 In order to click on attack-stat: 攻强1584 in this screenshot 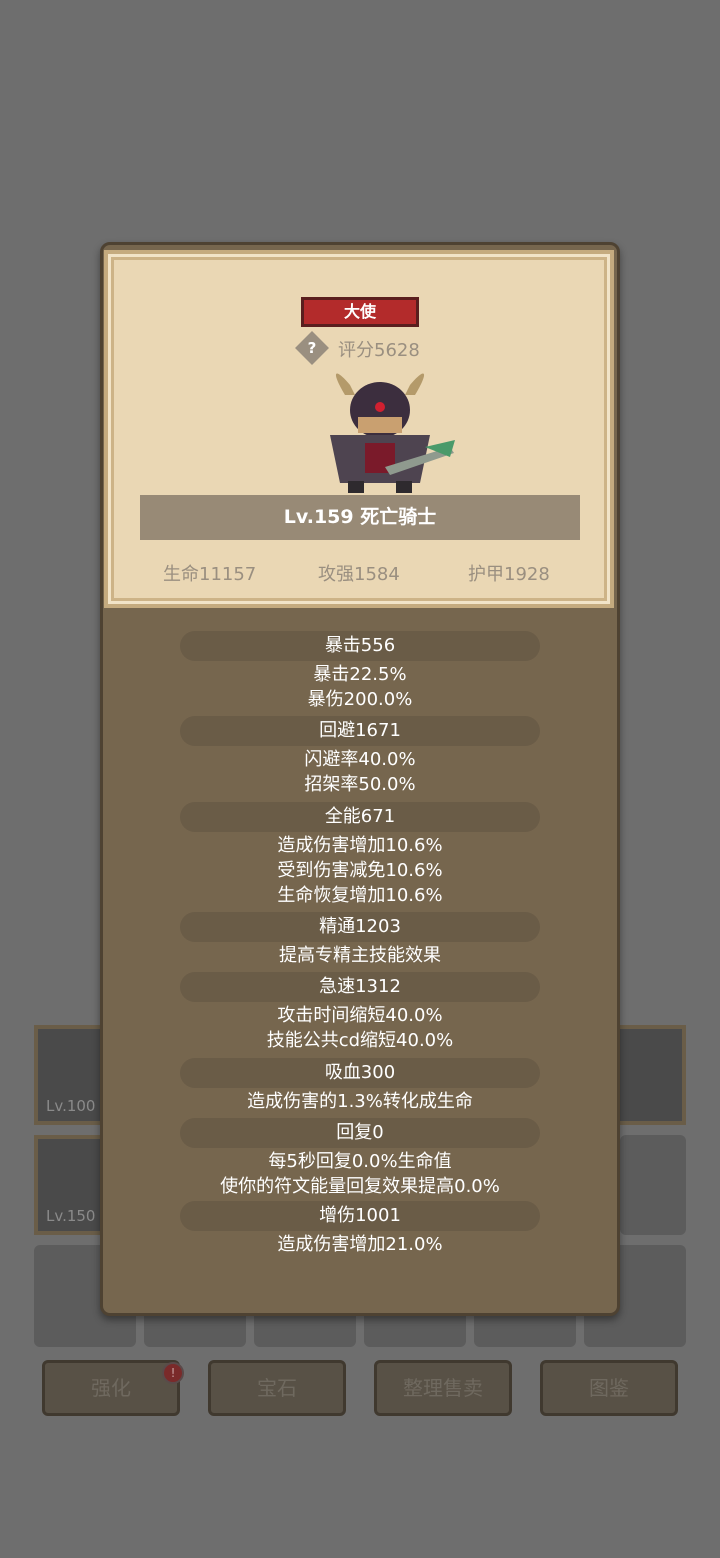, I will do `click(359, 574)`.